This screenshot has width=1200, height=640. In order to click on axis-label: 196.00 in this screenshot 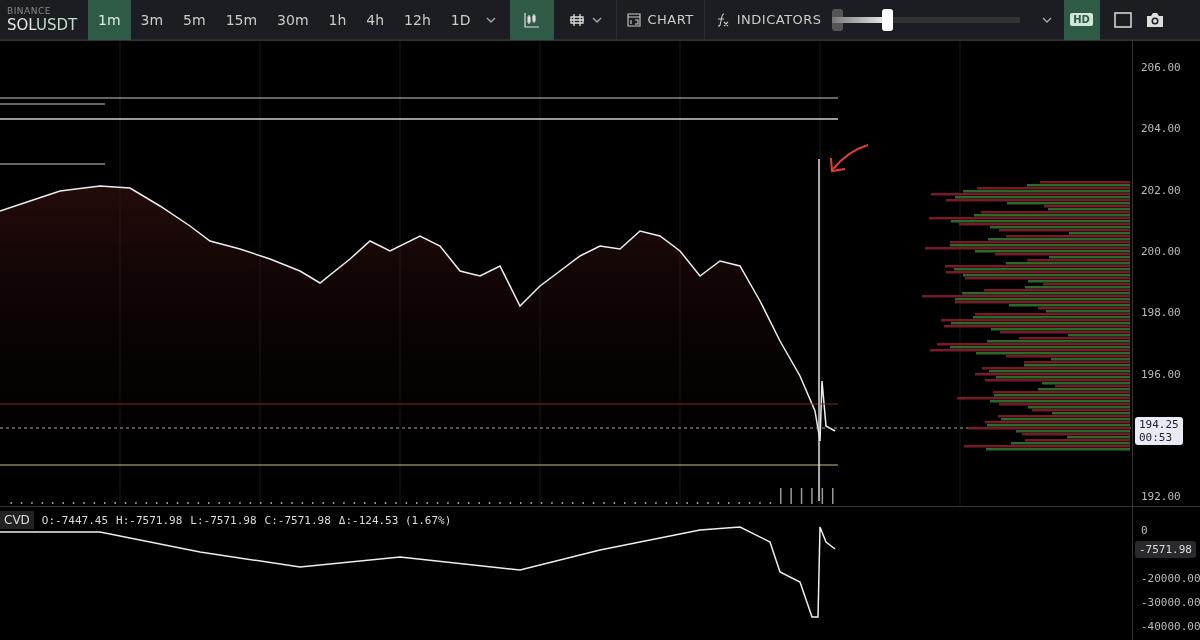, I will do `click(1161, 373)`.